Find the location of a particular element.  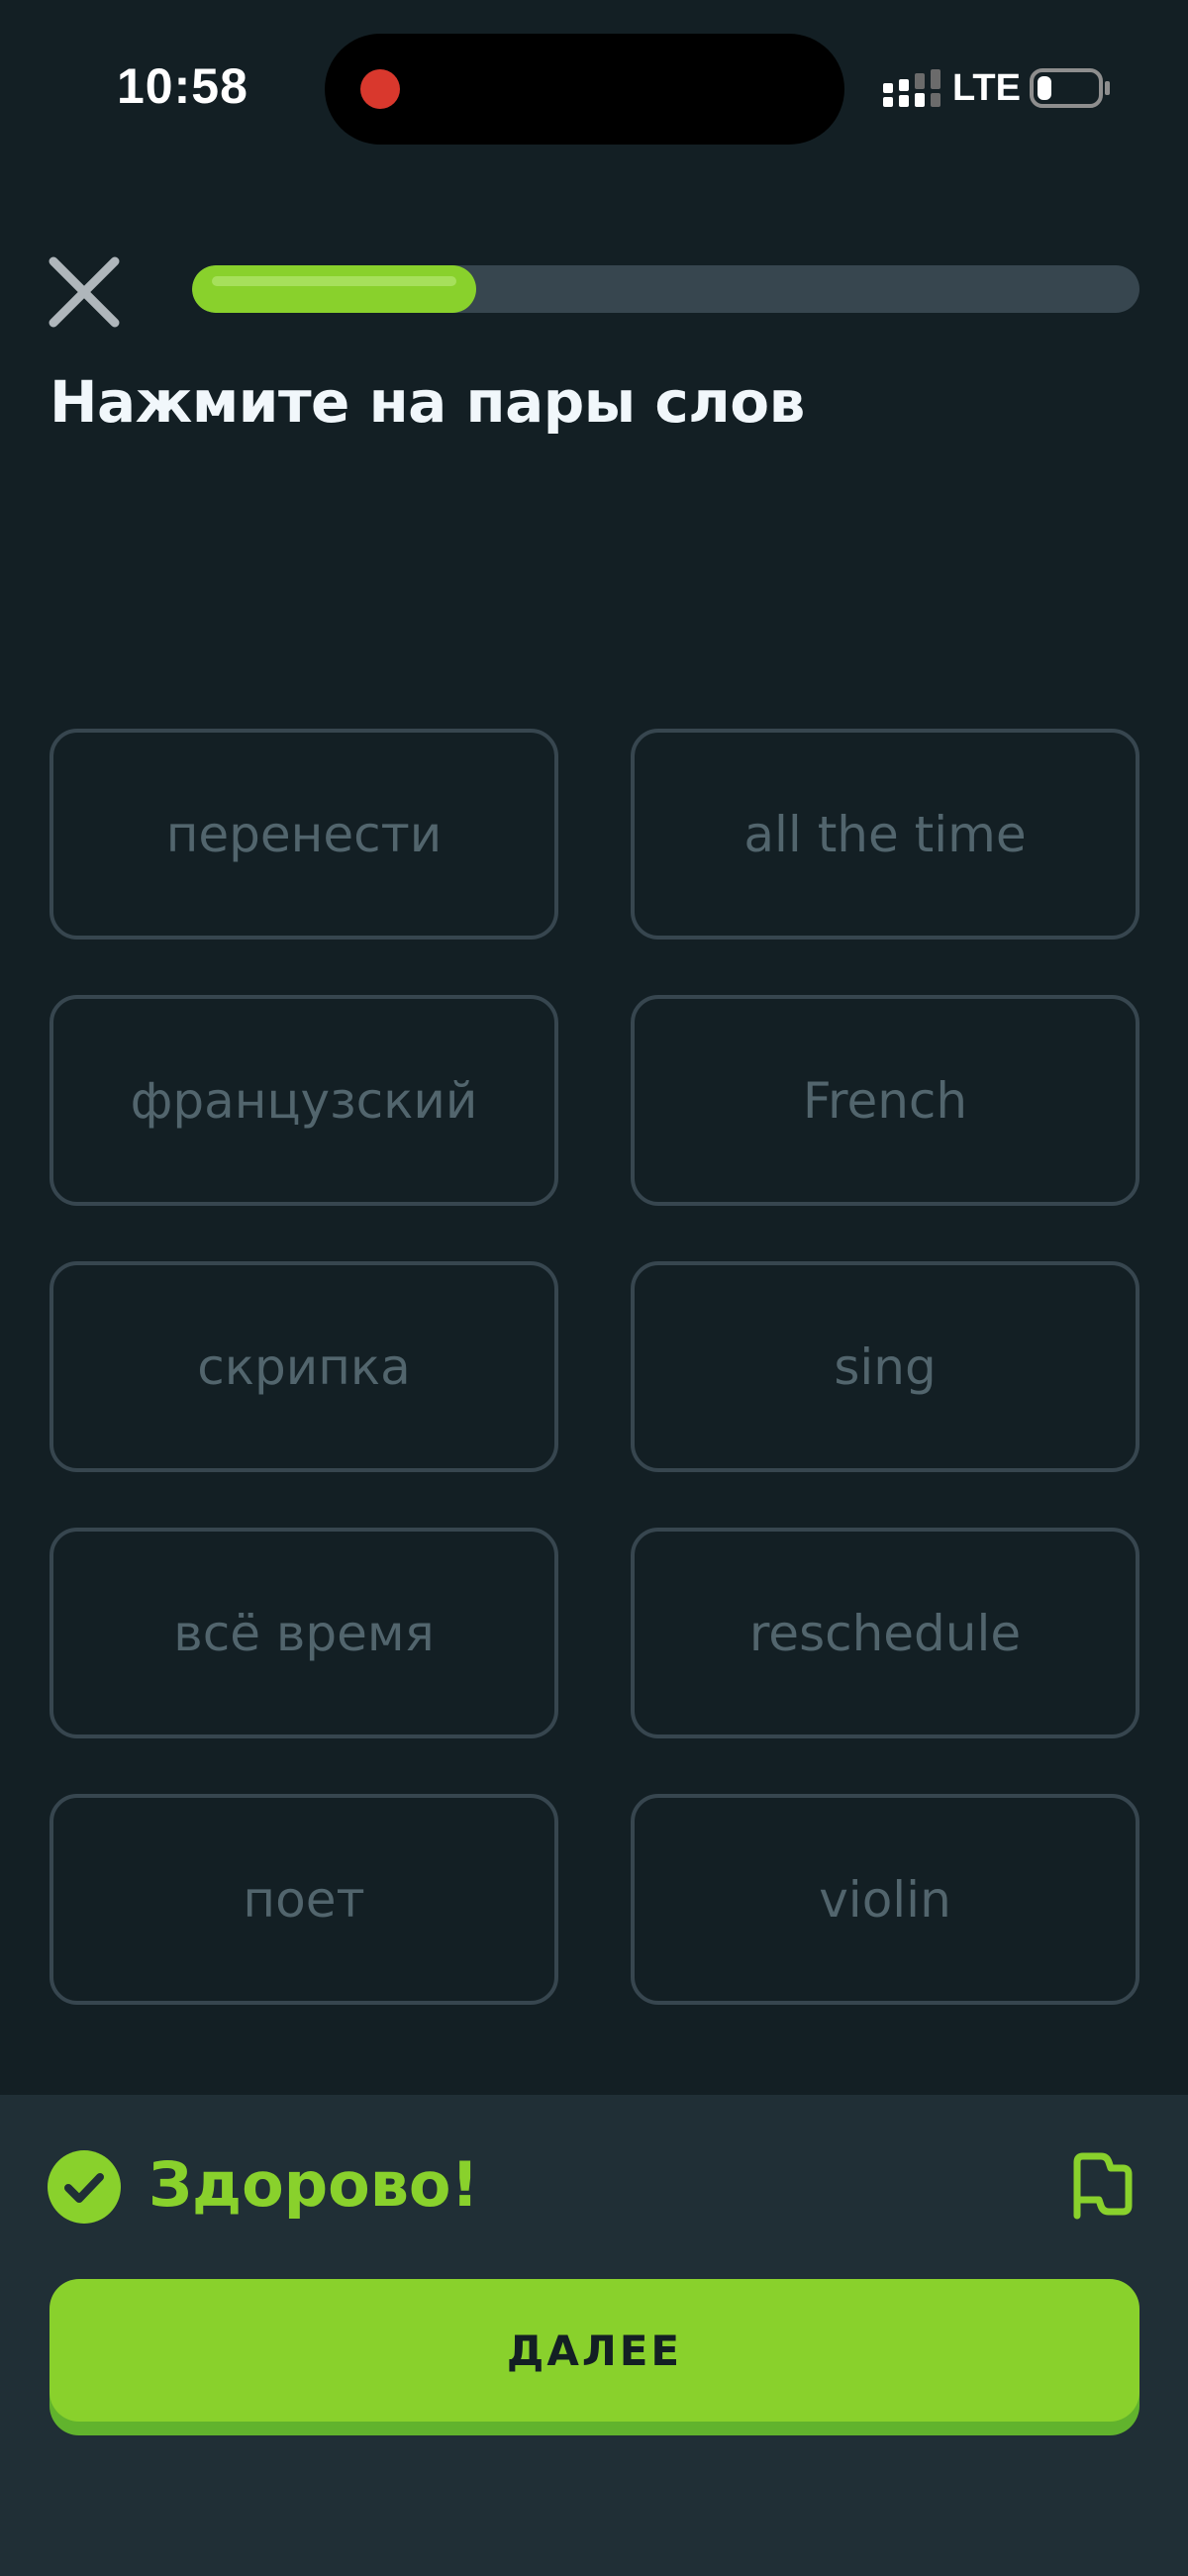

word-tile-label: поет is located at coordinates (304, 1900).